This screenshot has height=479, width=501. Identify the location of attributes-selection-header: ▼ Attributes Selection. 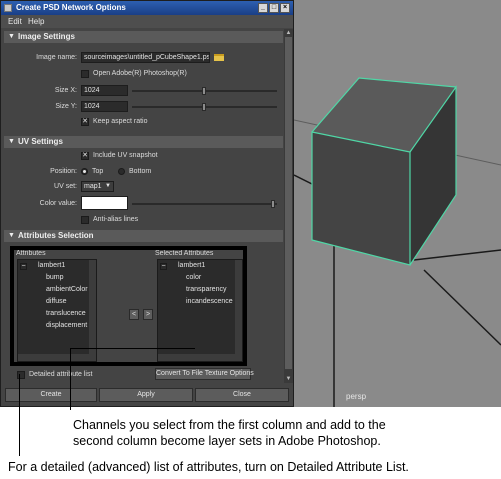
(143, 236).